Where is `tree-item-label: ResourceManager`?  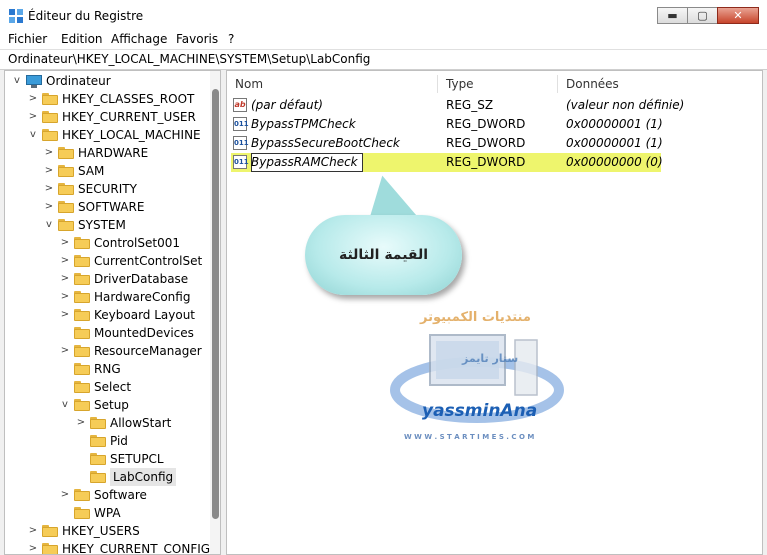
tree-item-label: ResourceManager is located at coordinates (148, 351).